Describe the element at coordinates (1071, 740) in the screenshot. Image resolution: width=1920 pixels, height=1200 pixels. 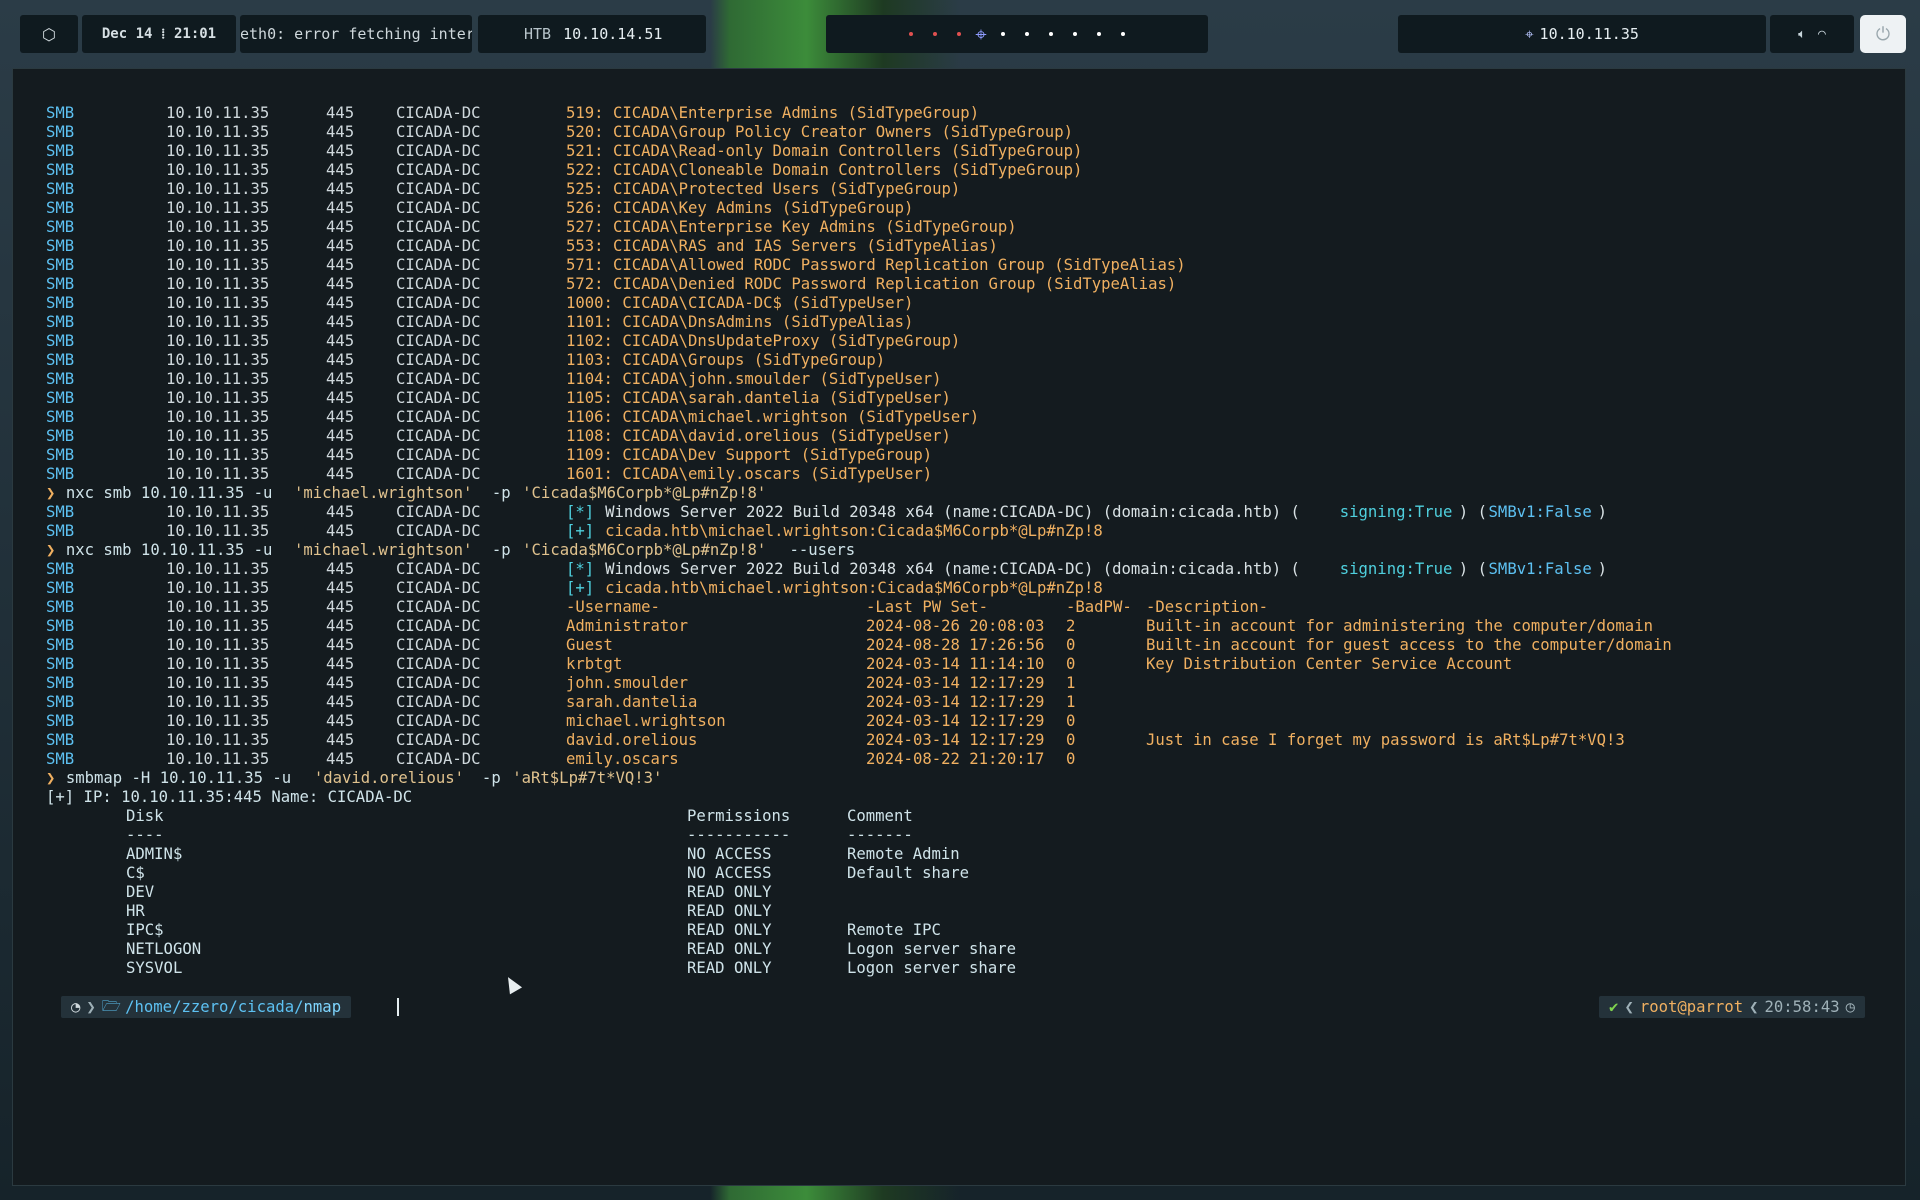
I see `badpw-cell: 0` at that location.